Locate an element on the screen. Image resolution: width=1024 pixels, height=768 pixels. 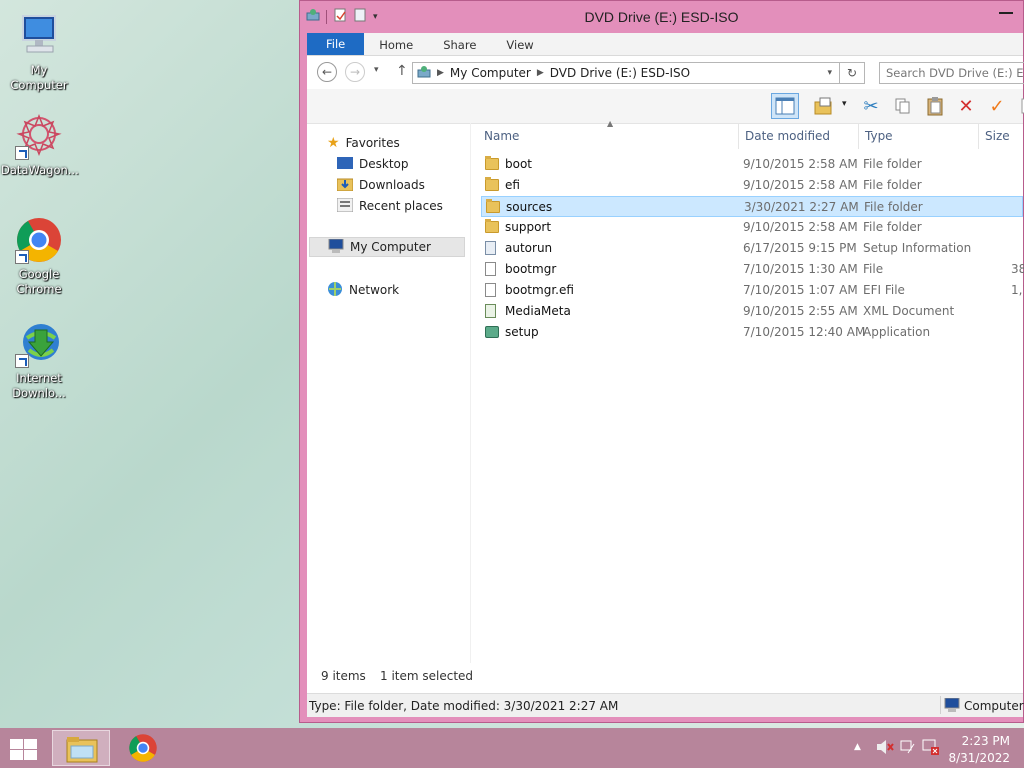
show-hidden-icons-icon: ▲ is located at coordinates (857, 747).